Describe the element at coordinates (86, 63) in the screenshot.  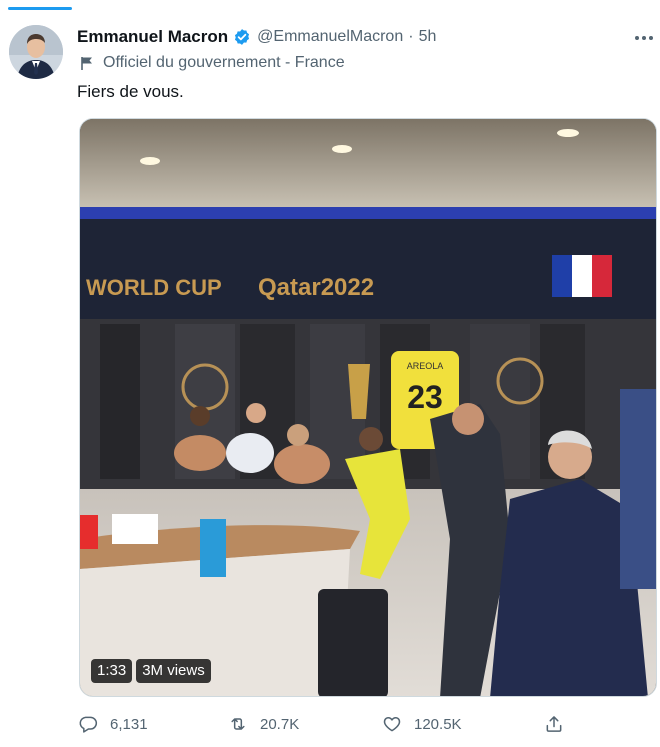
I see `government-flag-icon` at that location.